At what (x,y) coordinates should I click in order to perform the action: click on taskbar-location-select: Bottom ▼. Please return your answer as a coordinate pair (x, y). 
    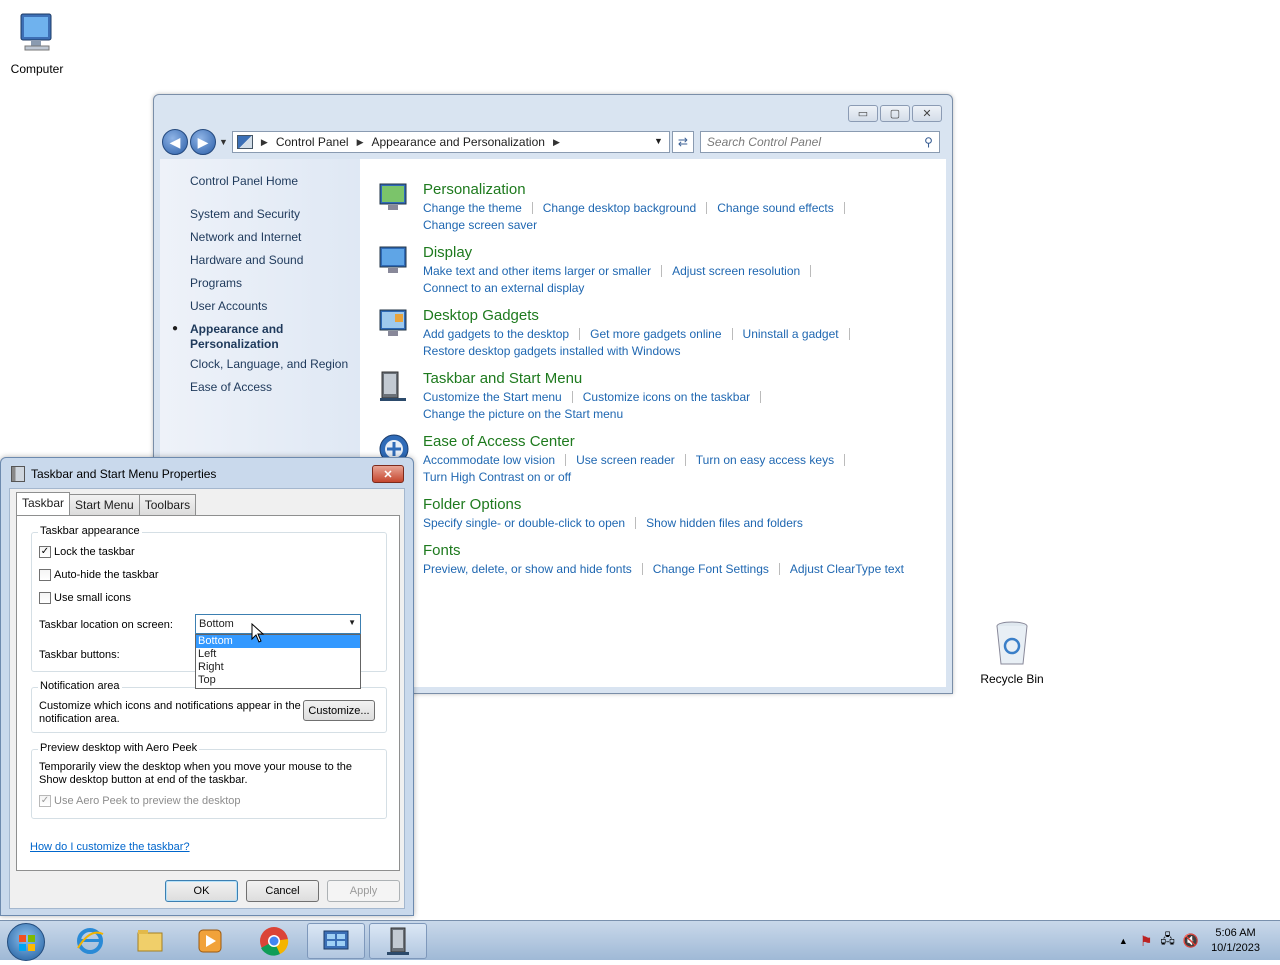
    Looking at the image, I should click on (278, 624).